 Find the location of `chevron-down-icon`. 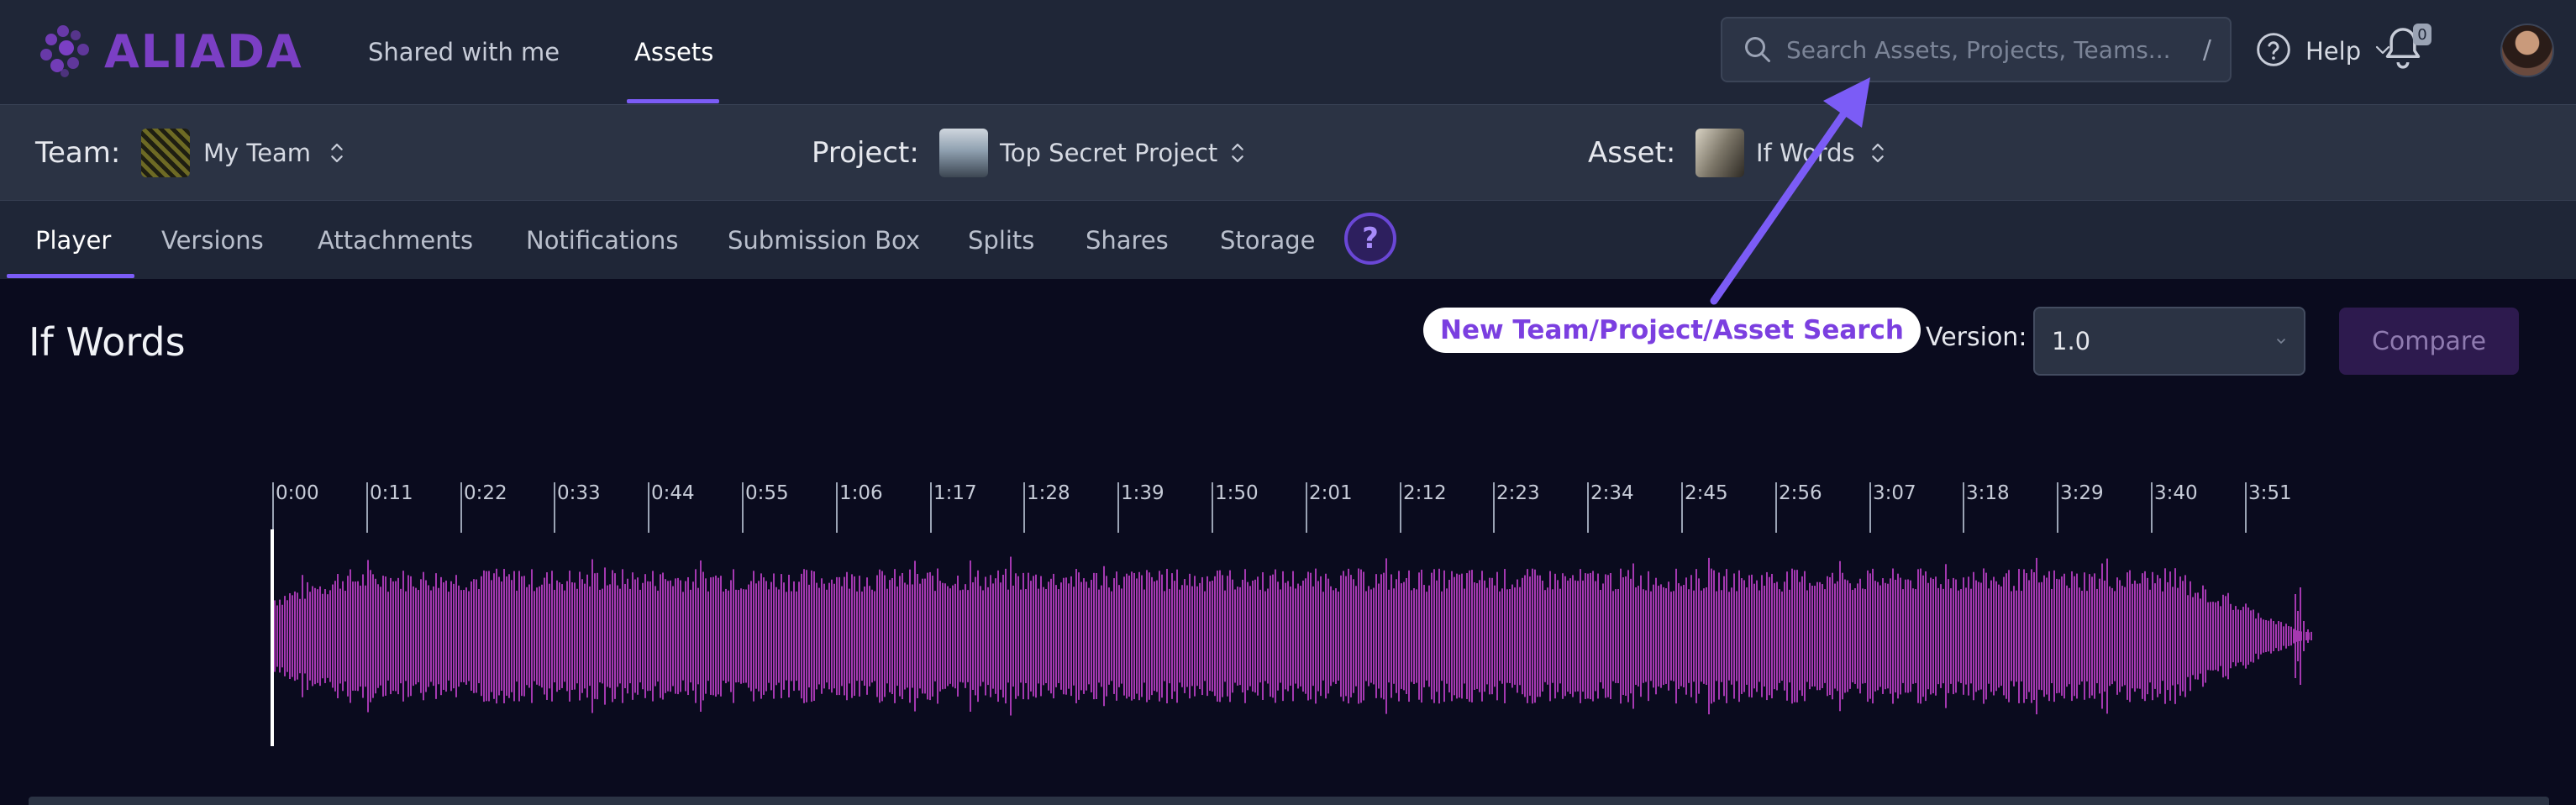

chevron-down-icon is located at coordinates (2281, 342).